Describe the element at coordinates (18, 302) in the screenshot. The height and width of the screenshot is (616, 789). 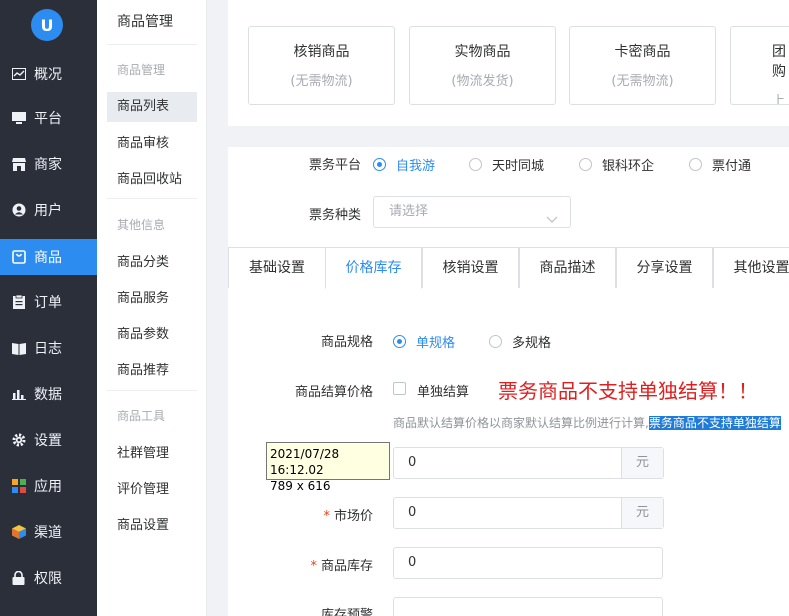
I see `clipboard-icon` at that location.